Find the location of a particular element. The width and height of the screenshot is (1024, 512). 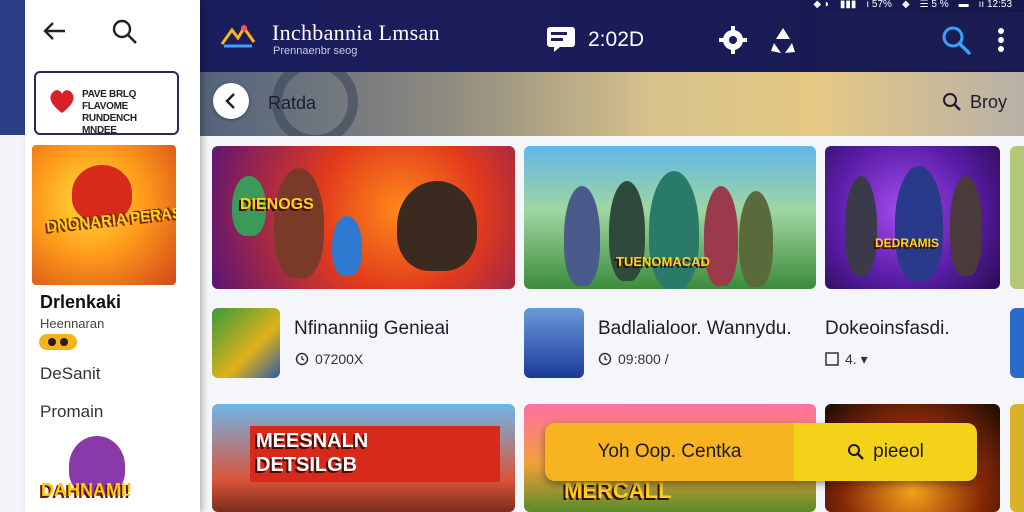

promo-text: PAVE BRLQ FLAVOME RUNDENCH MNDEE is located at coordinates (109, 112).